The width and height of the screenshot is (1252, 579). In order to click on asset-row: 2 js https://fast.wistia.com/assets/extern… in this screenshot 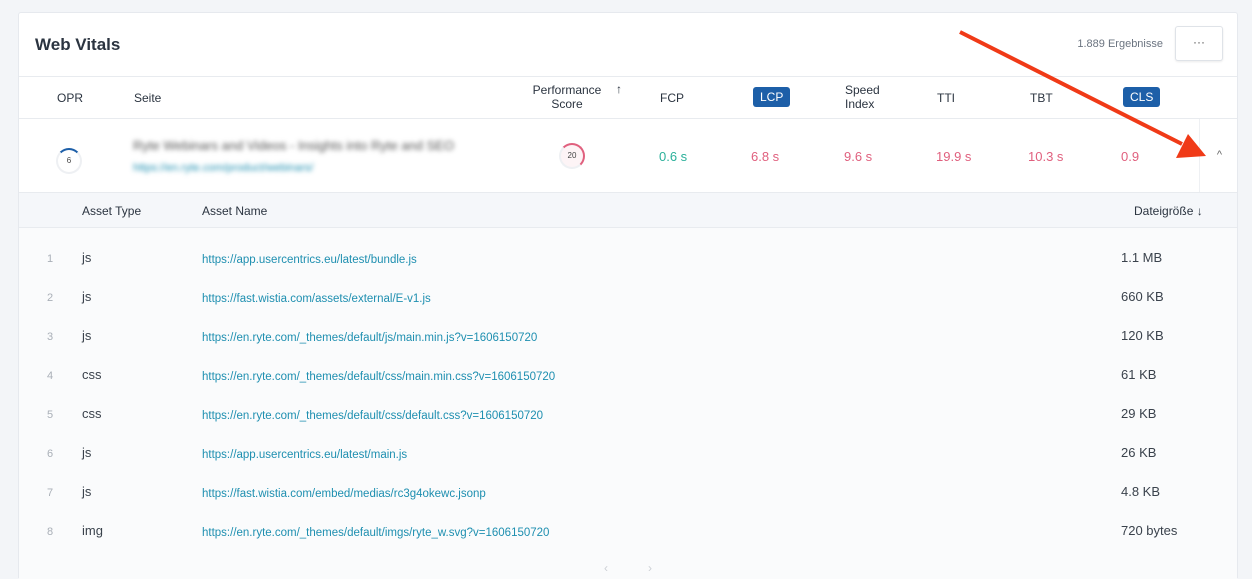, I will do `click(628, 294)`.